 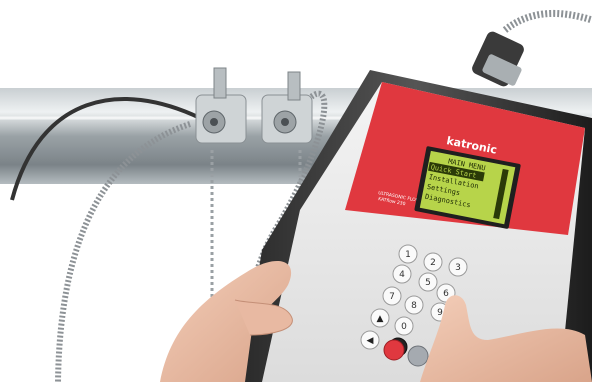 I want to click on svg-text: 2, so click(x=433, y=263).